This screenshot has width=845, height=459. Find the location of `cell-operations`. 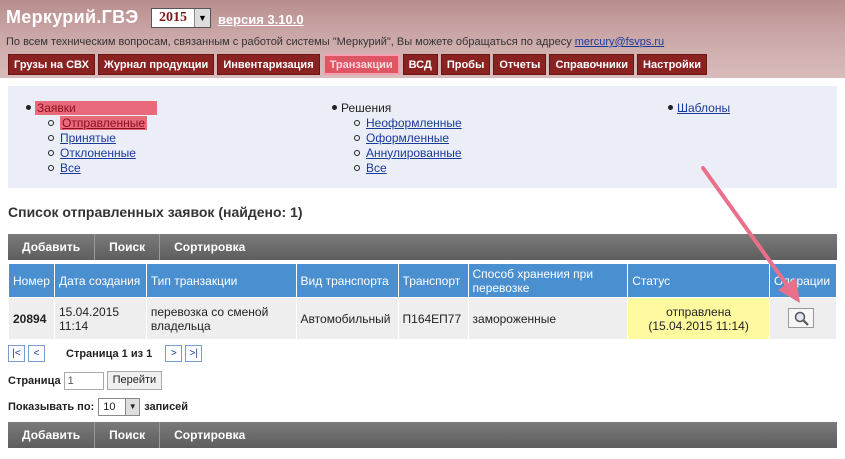

cell-operations is located at coordinates (803, 318).